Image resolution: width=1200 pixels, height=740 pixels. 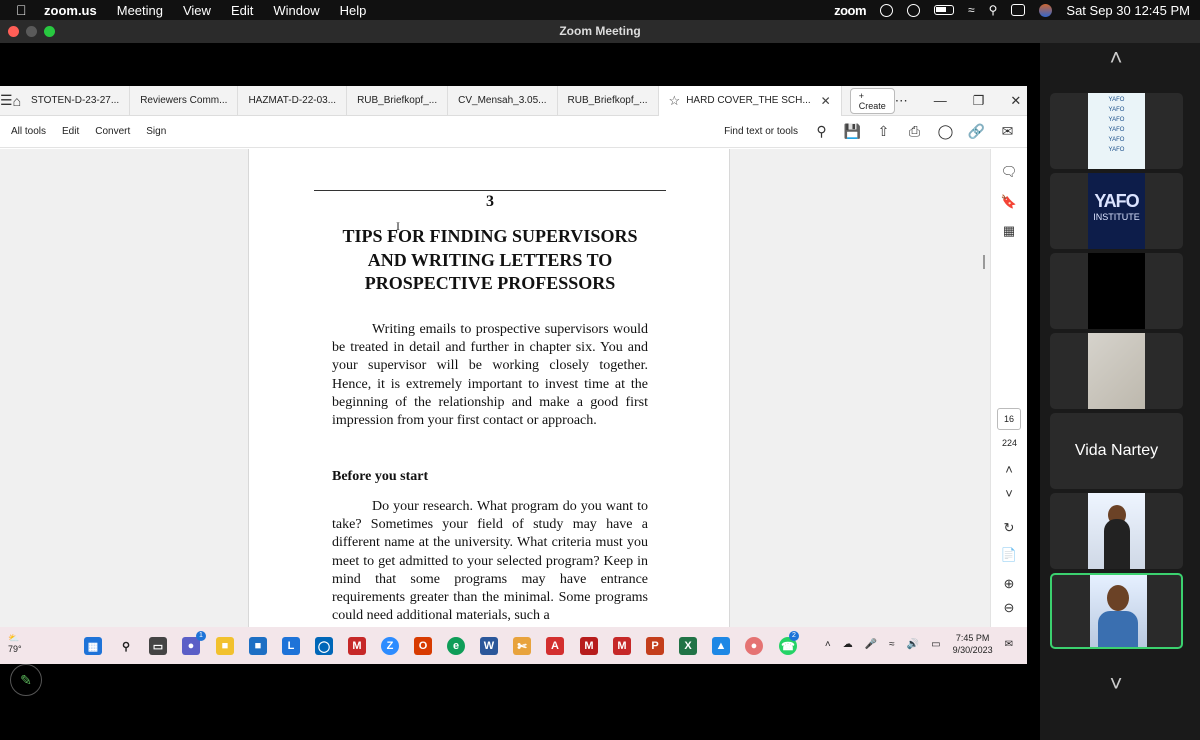 What do you see at coordinates (1007, 131) in the screenshot?
I see `email-icon: ✉` at bounding box center [1007, 131].